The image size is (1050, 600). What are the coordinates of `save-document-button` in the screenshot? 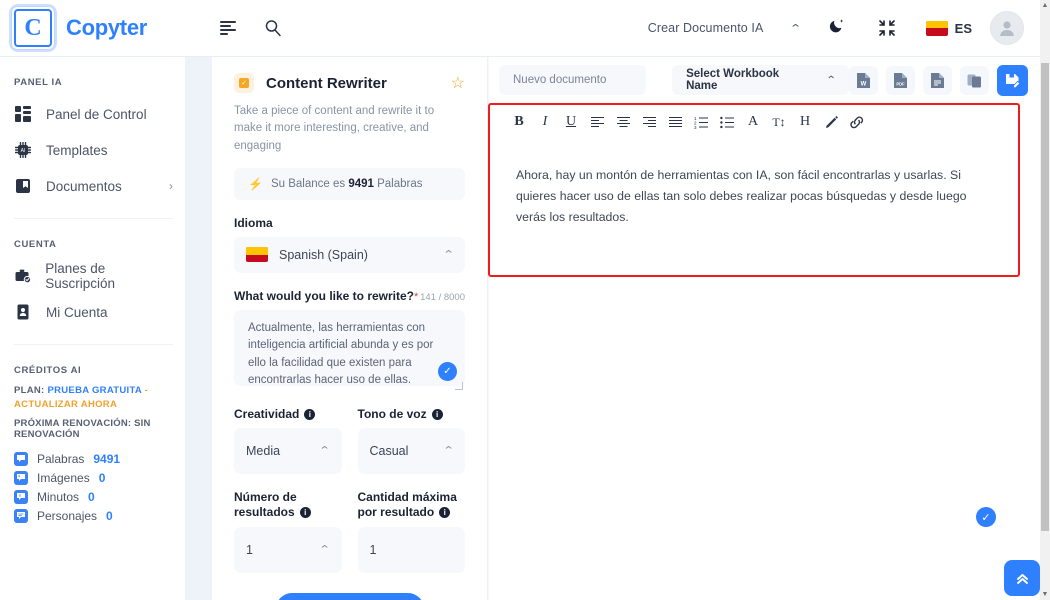 It's located at (1012, 80).